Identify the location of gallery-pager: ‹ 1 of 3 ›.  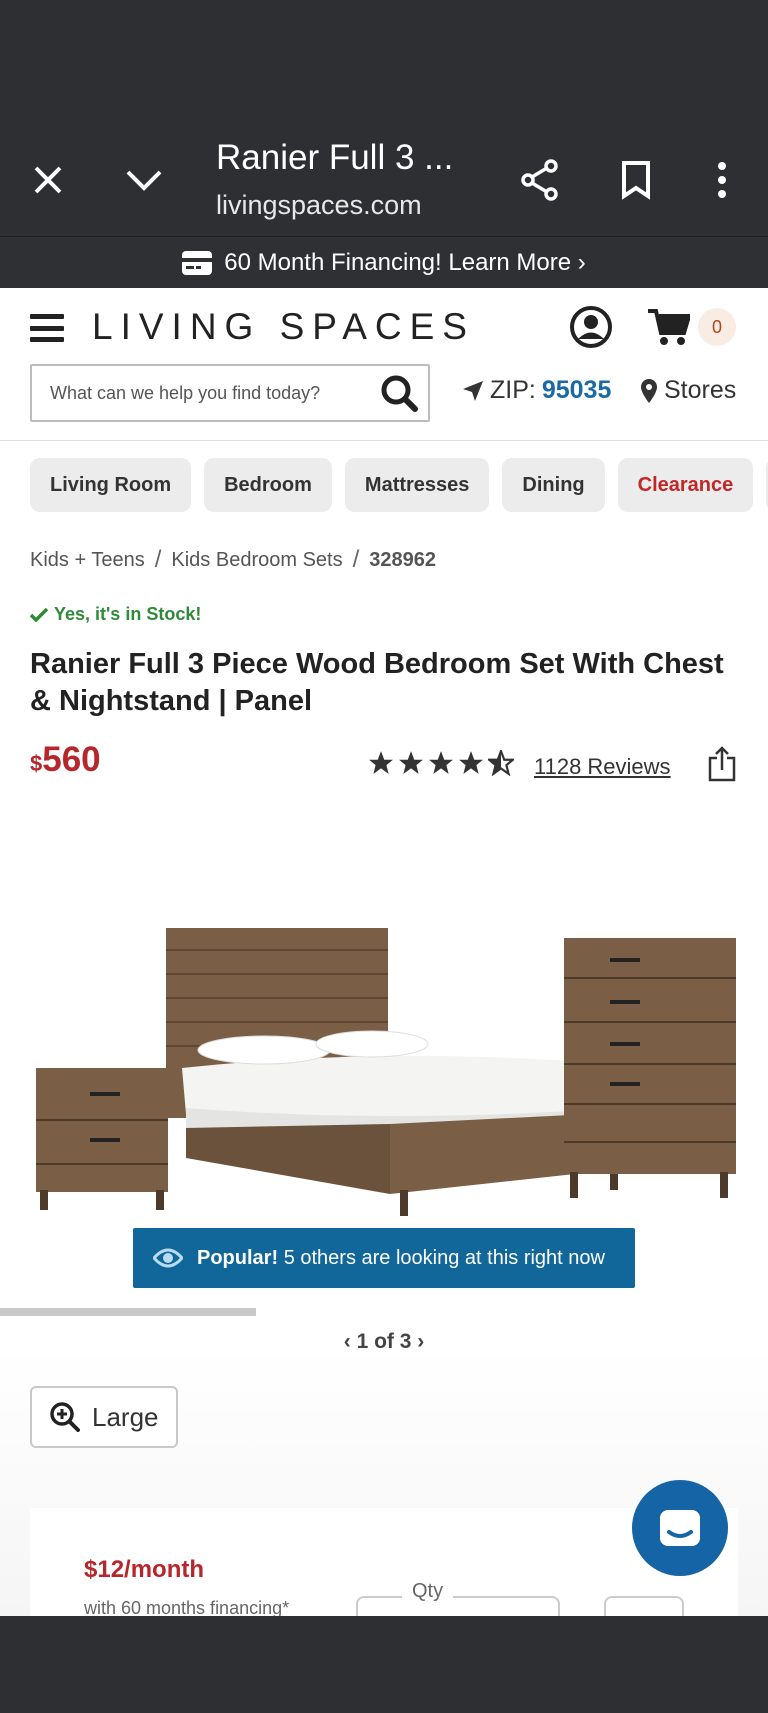
(384, 1342).